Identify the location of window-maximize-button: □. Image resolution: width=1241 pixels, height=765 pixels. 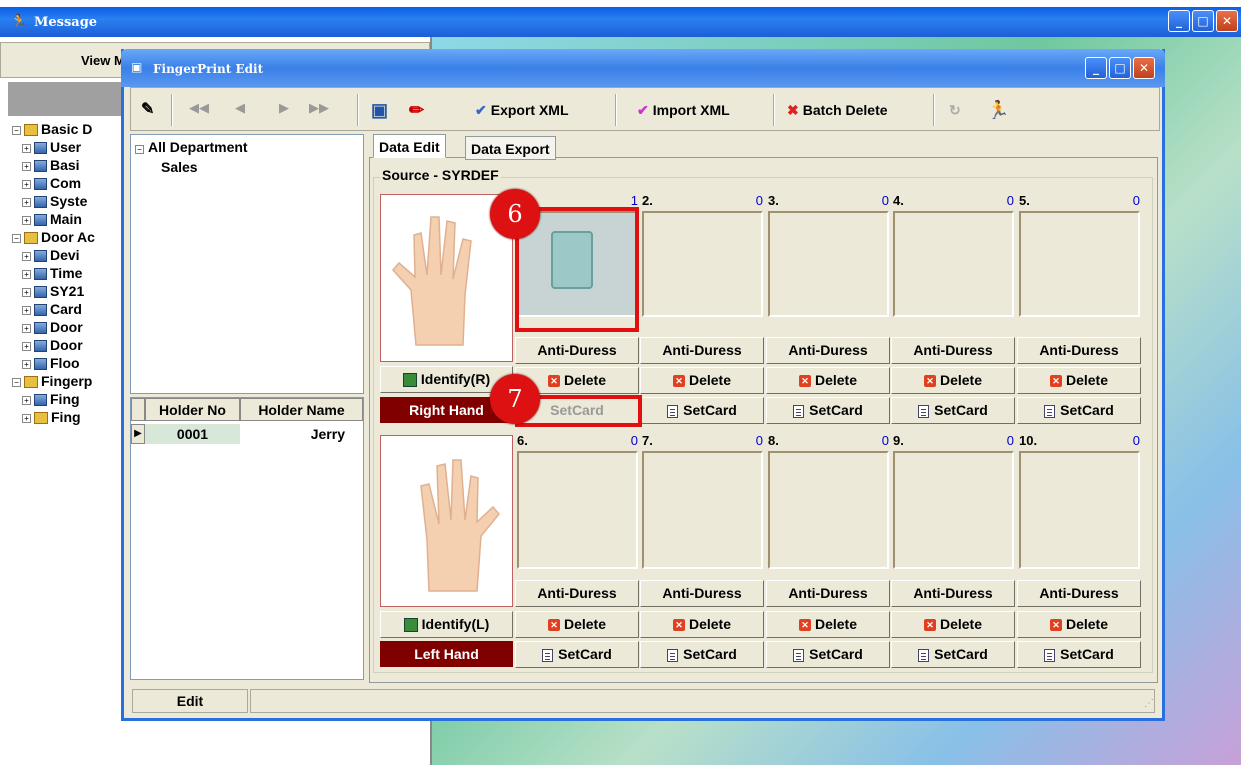
(1120, 68).